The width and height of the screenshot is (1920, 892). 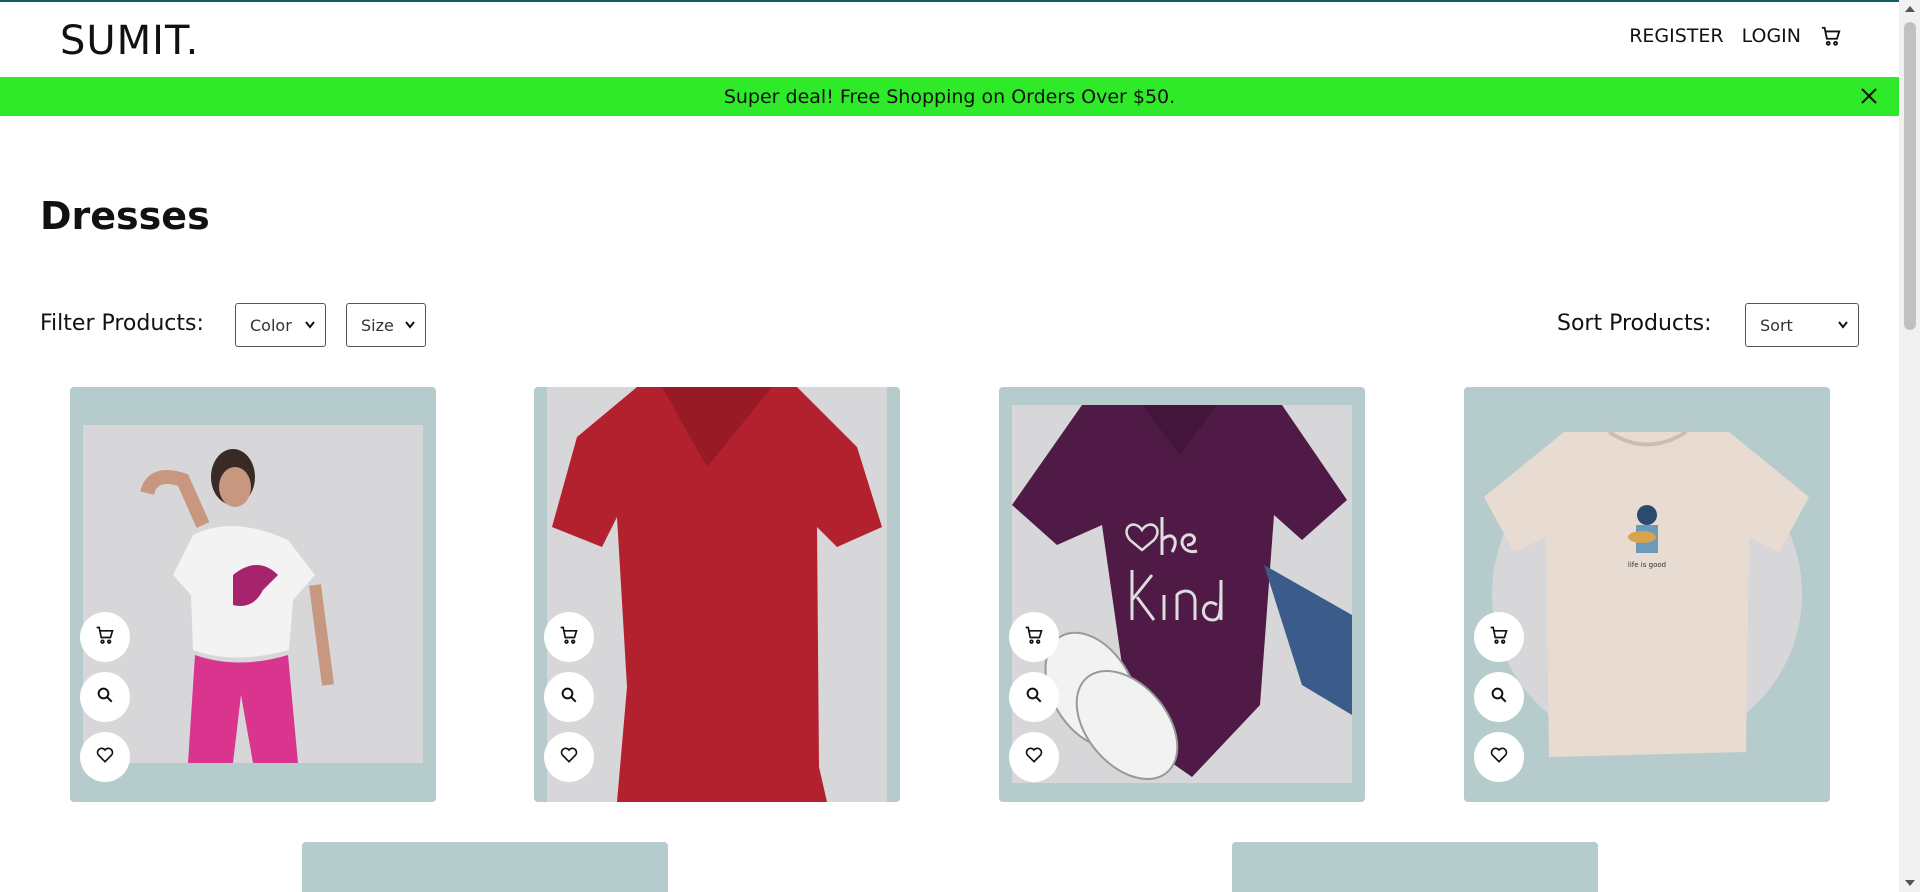 I want to click on scroll-up-icon, so click(x=1910, y=9).